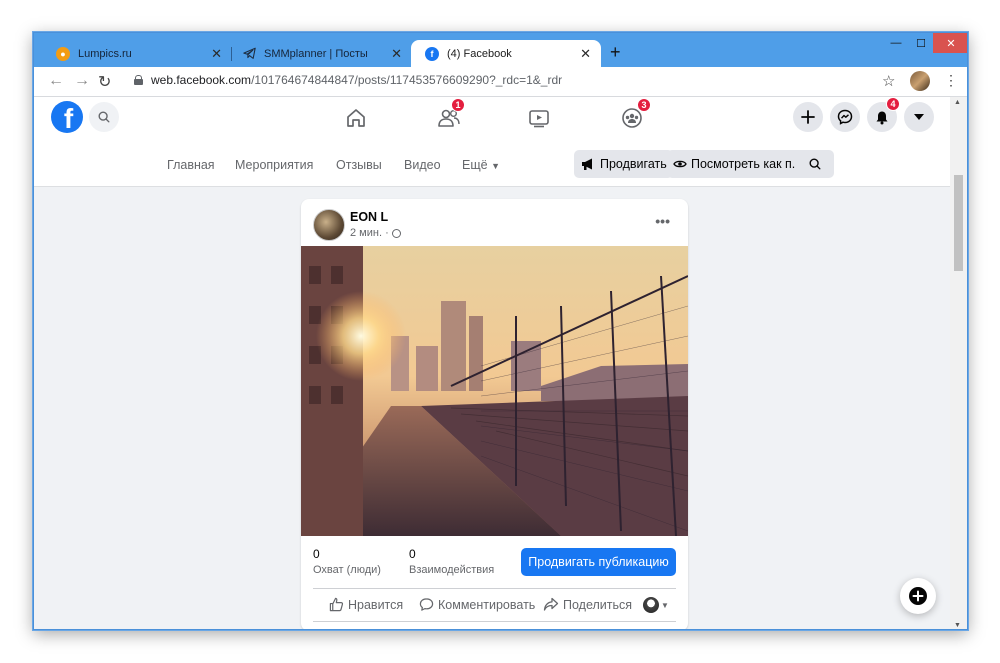 The width and height of the screenshot is (1000, 663). What do you see at coordinates (432, 53) in the screenshot?
I see `facebook-icon: f` at bounding box center [432, 53].